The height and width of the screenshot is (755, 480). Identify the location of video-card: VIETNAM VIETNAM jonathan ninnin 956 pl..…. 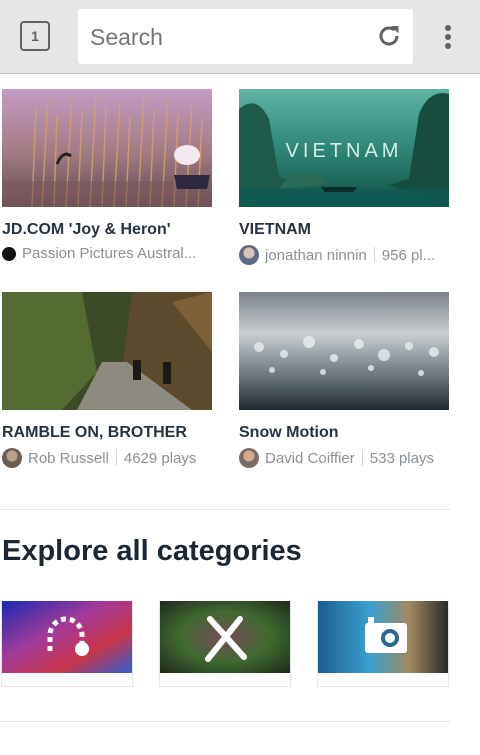
(345, 177).